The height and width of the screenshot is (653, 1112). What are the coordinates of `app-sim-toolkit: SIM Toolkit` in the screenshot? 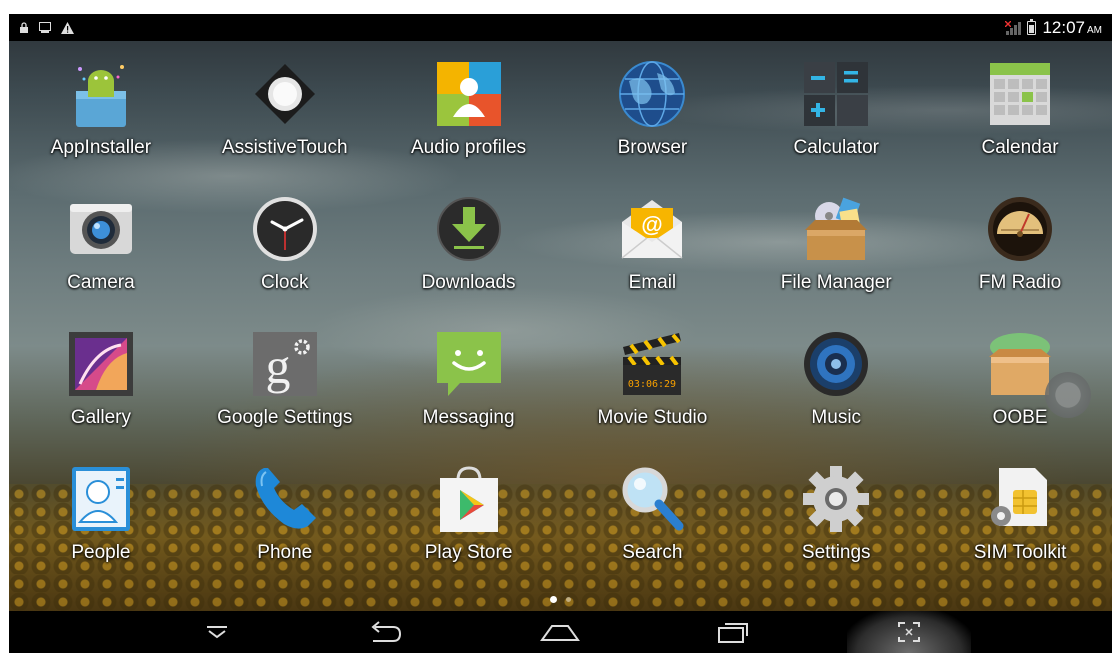 It's located at (1020, 531).